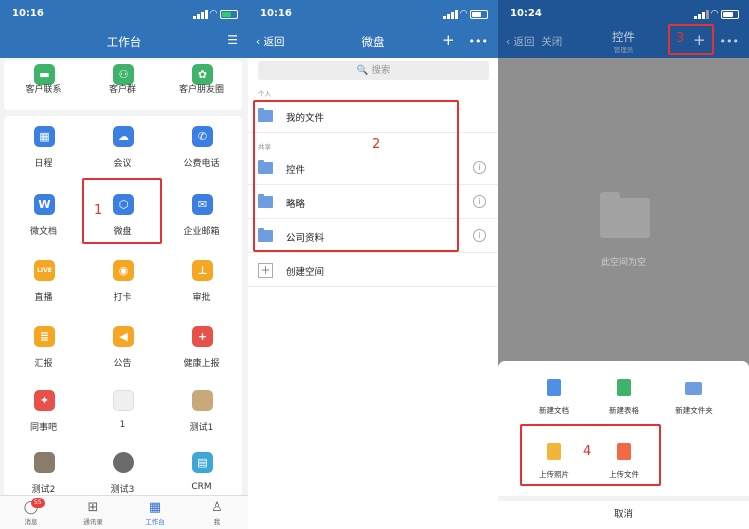 This screenshot has height=529, width=749. What do you see at coordinates (122, 149) in the screenshot?
I see `app-meeting: ☁ 会议` at bounding box center [122, 149].